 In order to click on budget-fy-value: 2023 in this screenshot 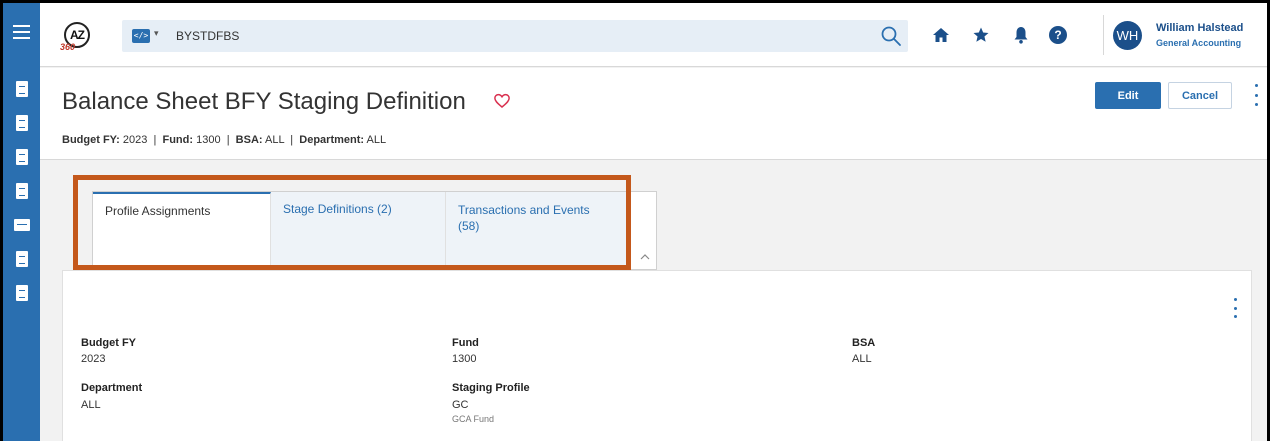, I will do `click(93, 359)`.